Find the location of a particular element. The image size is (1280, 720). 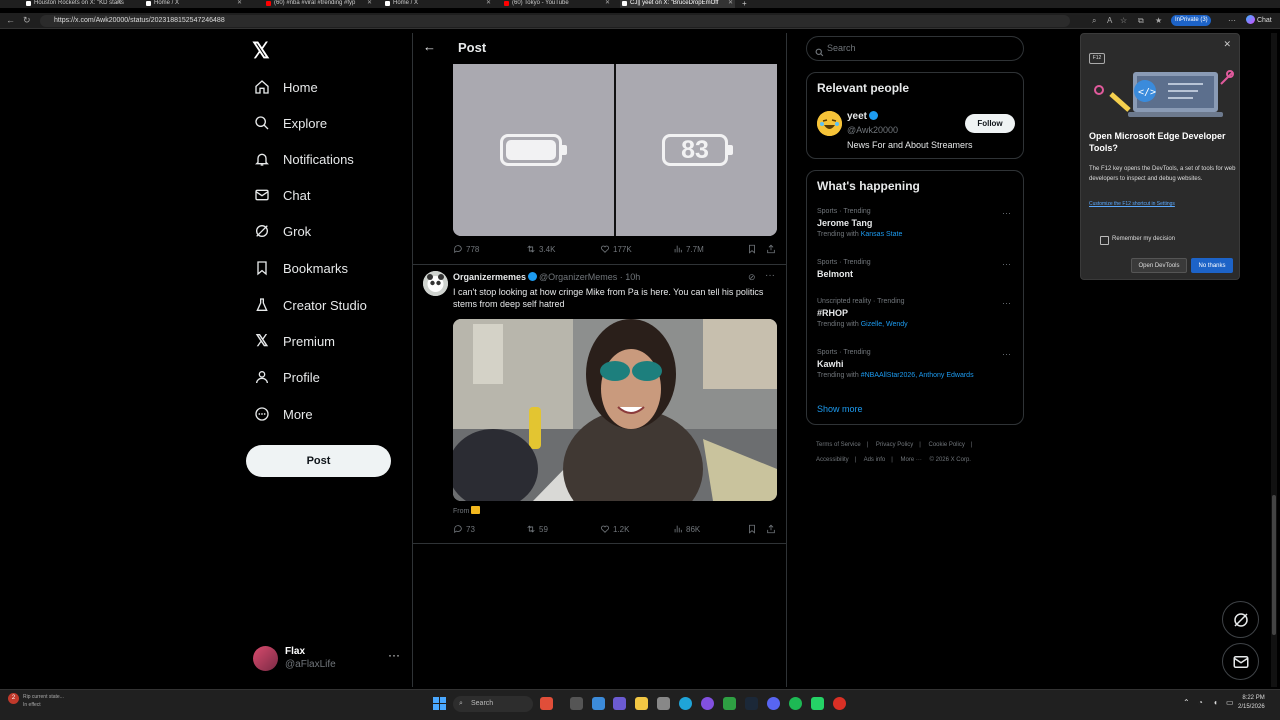

copilot-chat-button: Chat is located at coordinates (1259, 19).